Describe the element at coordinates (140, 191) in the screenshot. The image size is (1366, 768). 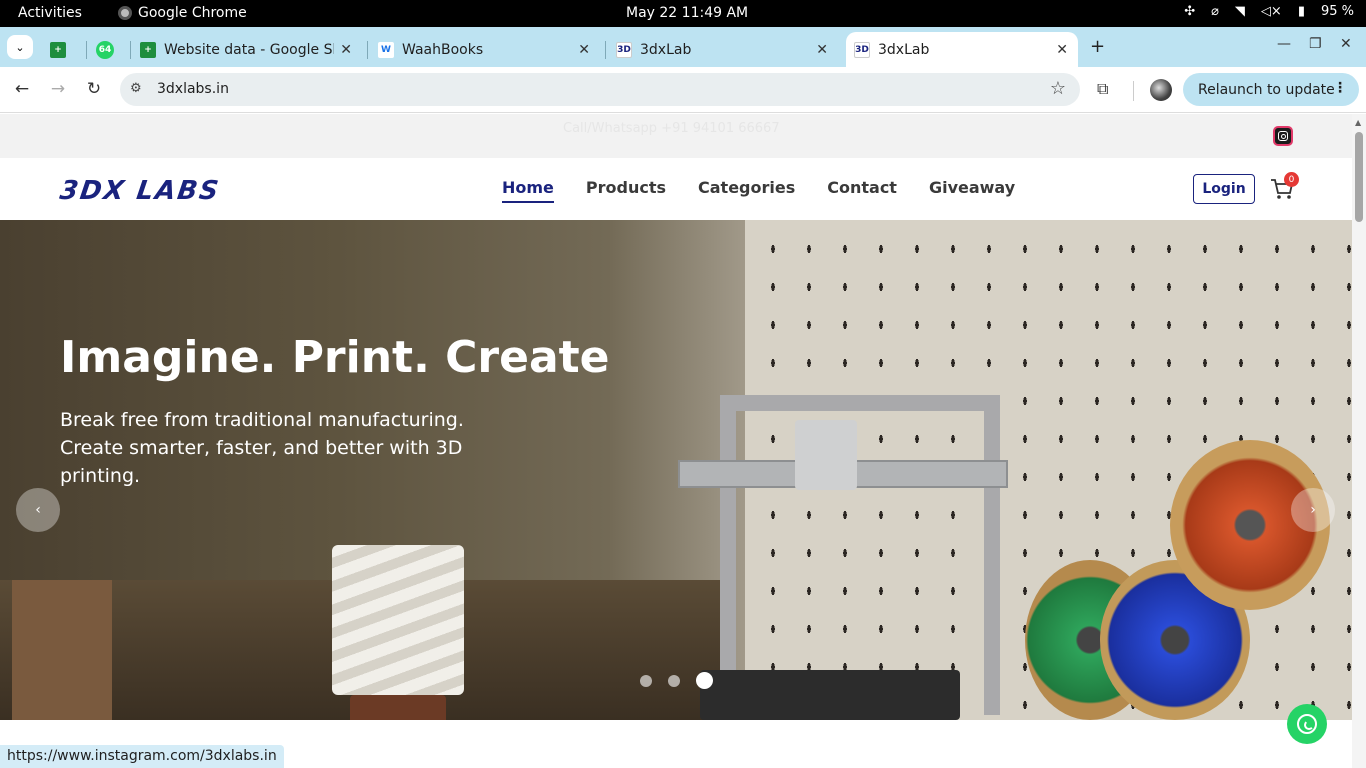
I see `site-logo: 3DX LABS` at that location.